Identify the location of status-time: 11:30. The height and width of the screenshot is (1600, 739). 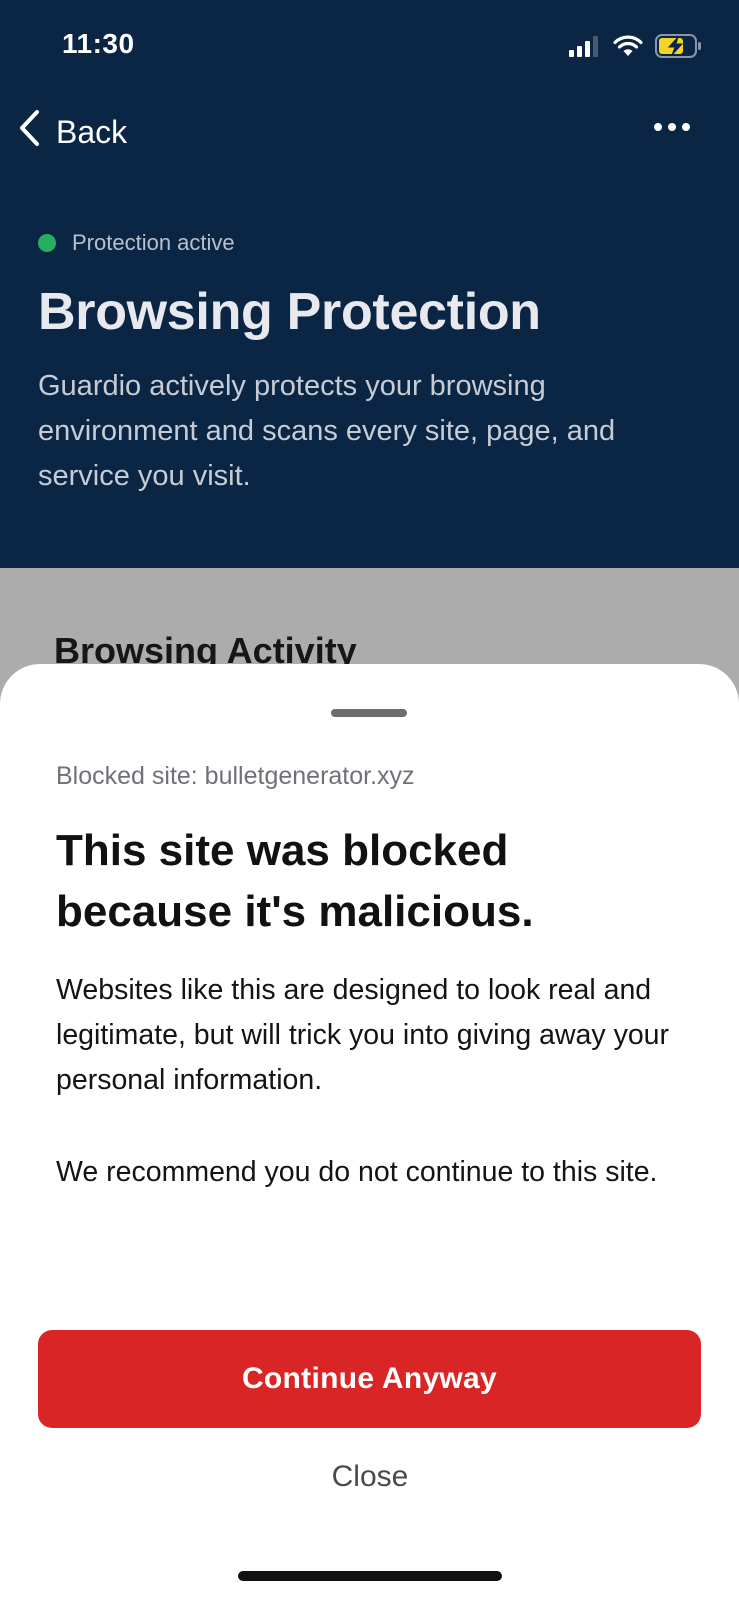
(98, 43).